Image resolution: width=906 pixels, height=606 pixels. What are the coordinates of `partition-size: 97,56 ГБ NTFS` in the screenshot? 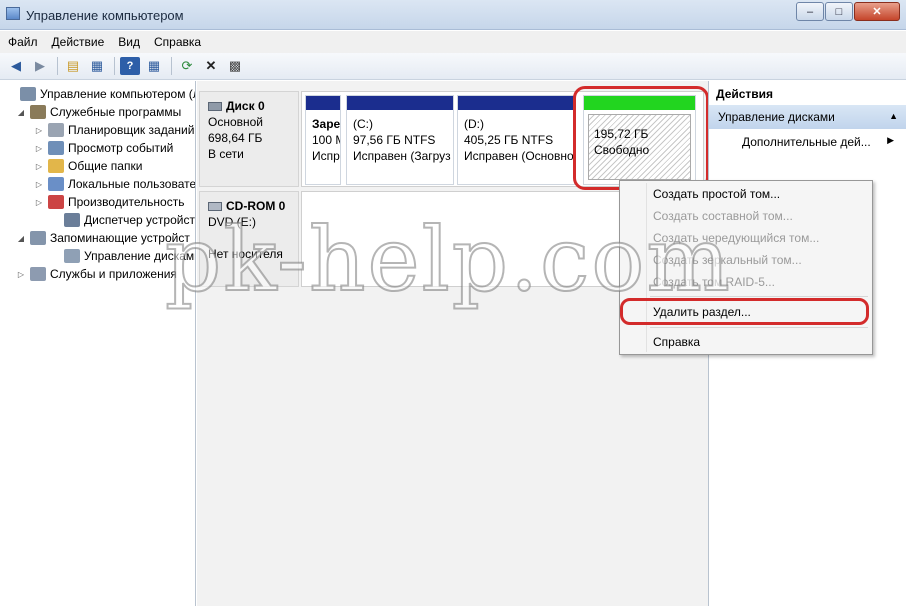 It's located at (394, 140).